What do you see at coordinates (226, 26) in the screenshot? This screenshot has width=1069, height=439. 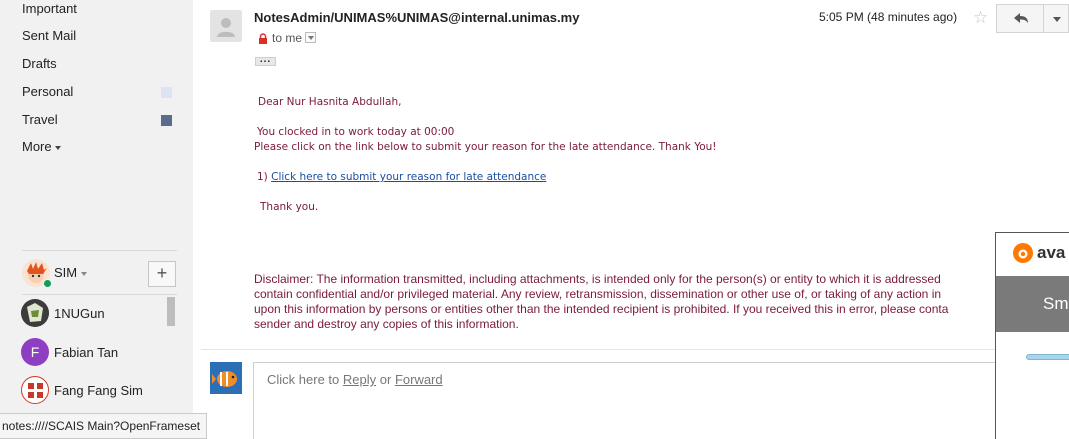 I see `sender-avatar` at bounding box center [226, 26].